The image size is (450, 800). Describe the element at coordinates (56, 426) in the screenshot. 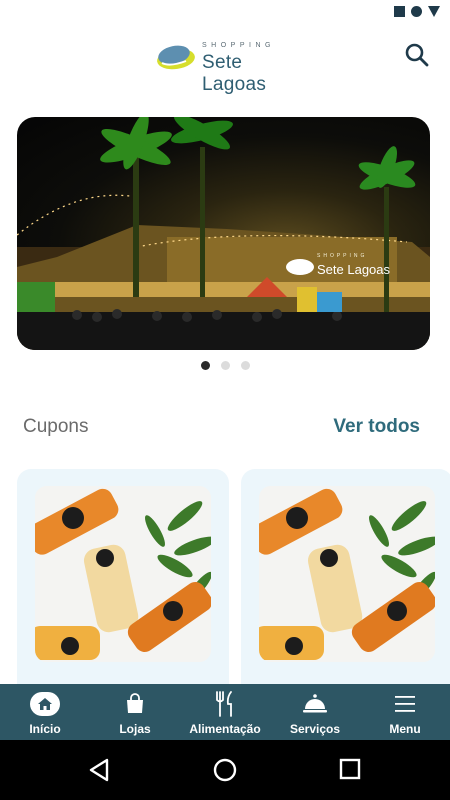

I see `section-title-cupons: Cupons` at that location.